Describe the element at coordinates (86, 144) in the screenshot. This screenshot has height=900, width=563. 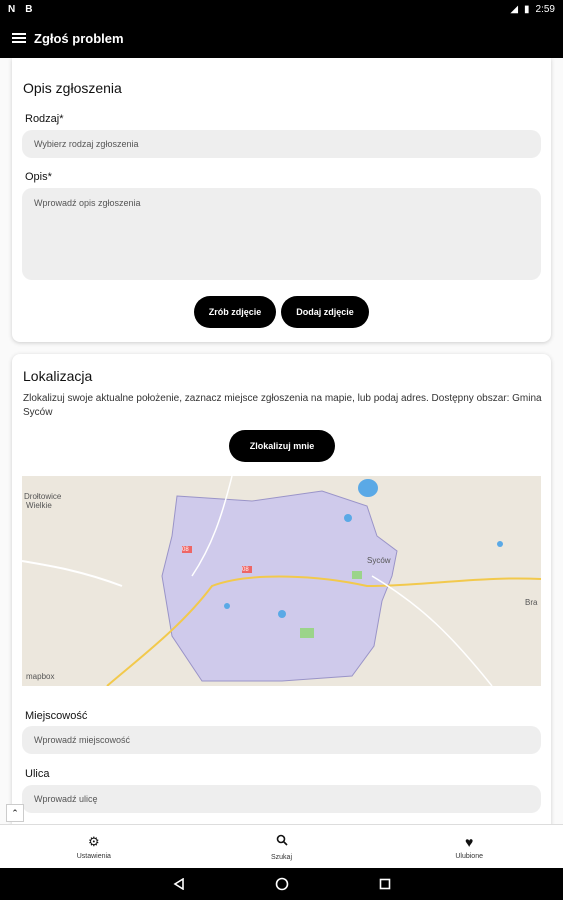
I see `rodzaj-placeholder: Wybierz rodzaj zgłoszenia` at that location.